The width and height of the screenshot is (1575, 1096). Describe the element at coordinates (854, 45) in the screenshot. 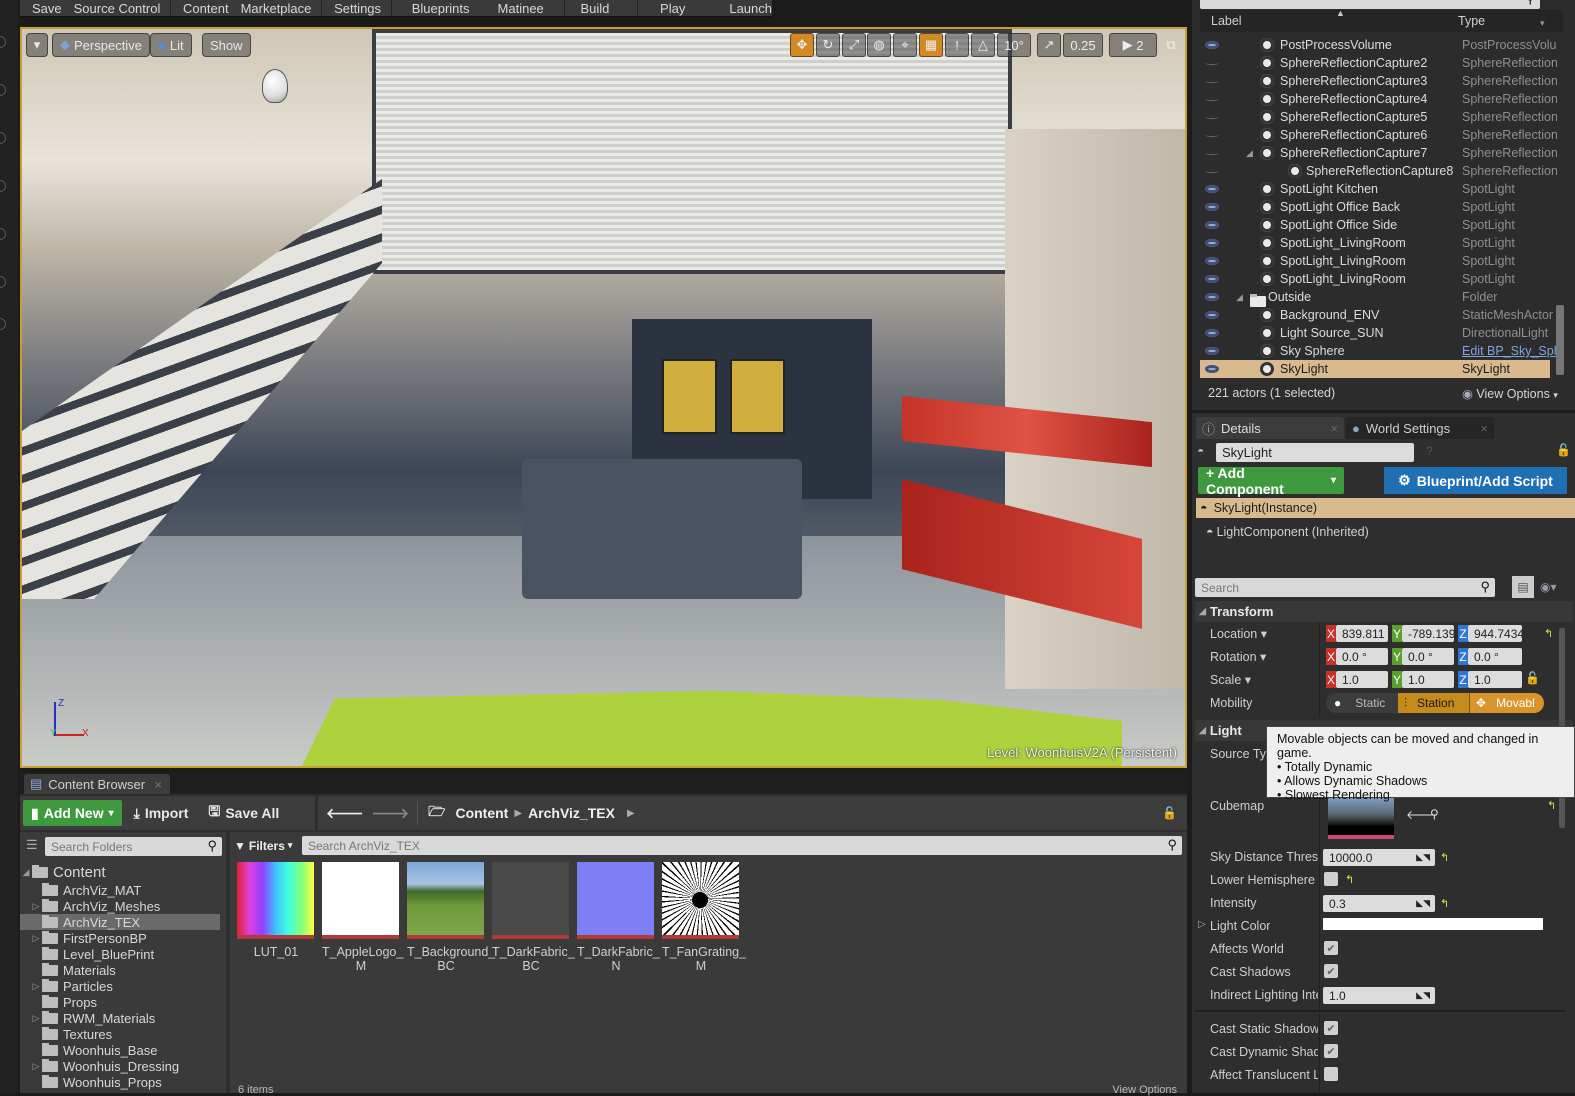

I see `scale-icon: ⤢` at that location.